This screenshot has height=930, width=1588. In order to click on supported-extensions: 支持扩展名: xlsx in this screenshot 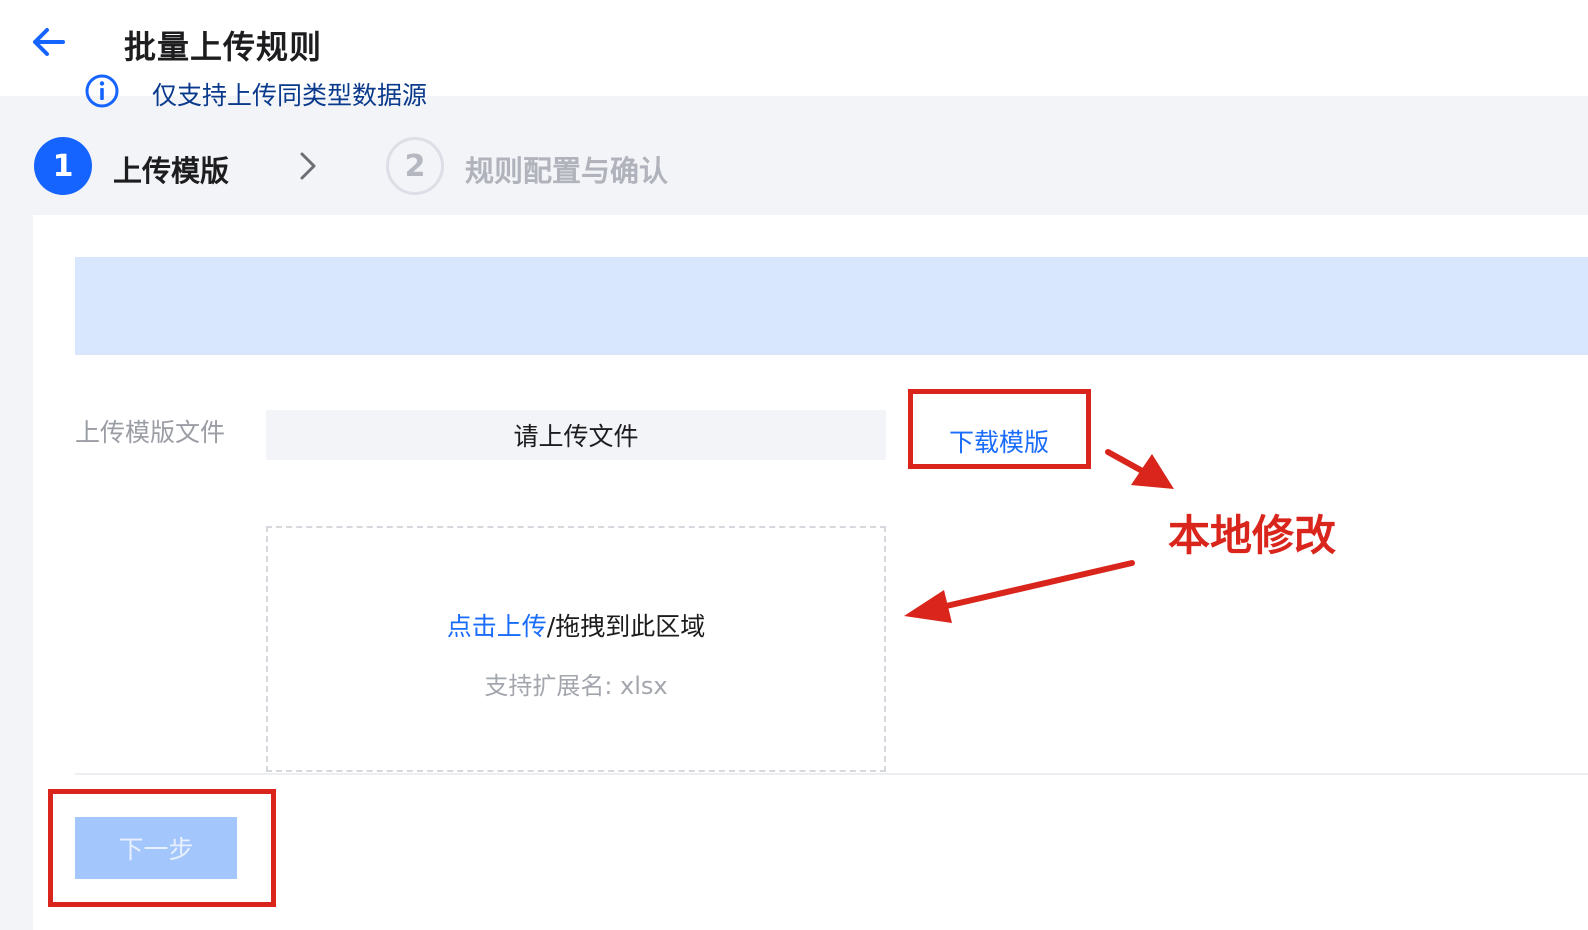, I will do `click(576, 686)`.